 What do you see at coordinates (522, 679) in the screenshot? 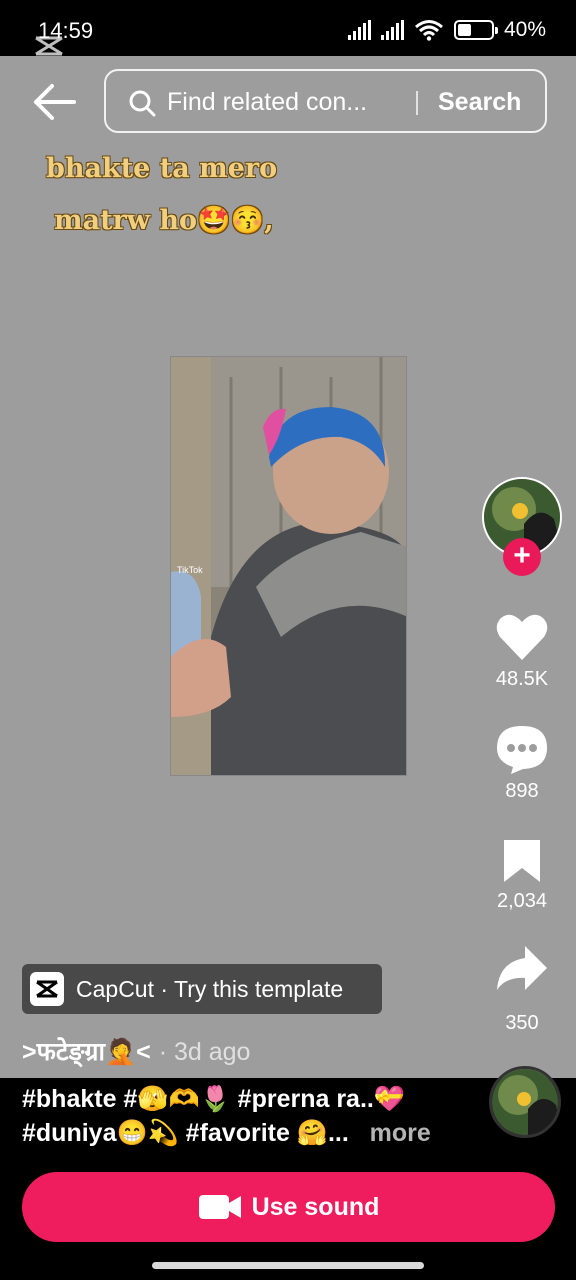
I see `like-count: 48.5K` at bounding box center [522, 679].